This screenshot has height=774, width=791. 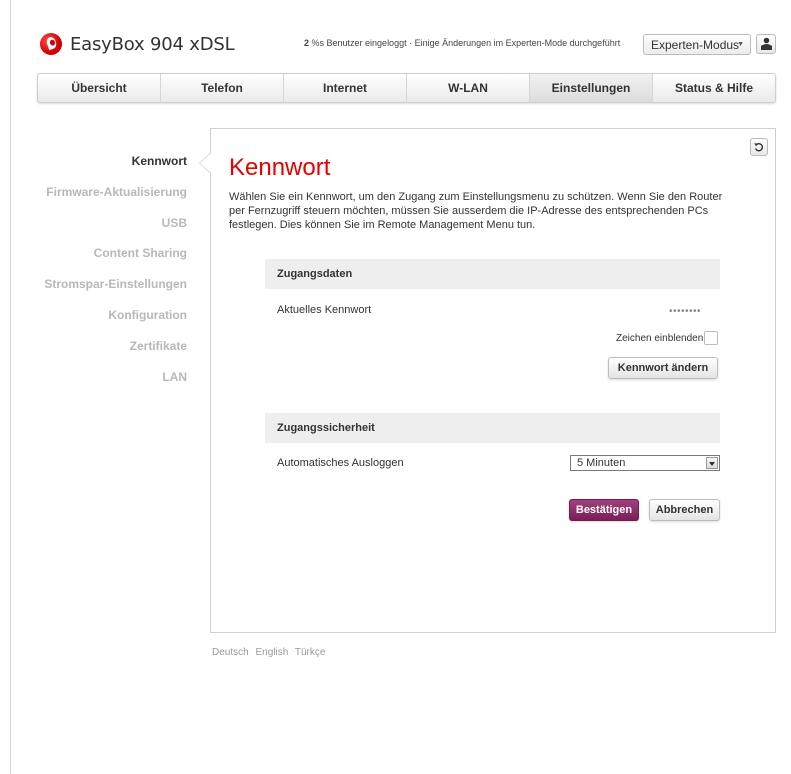 I want to click on lang-link-deutsch: Deutsch, so click(x=230, y=652).